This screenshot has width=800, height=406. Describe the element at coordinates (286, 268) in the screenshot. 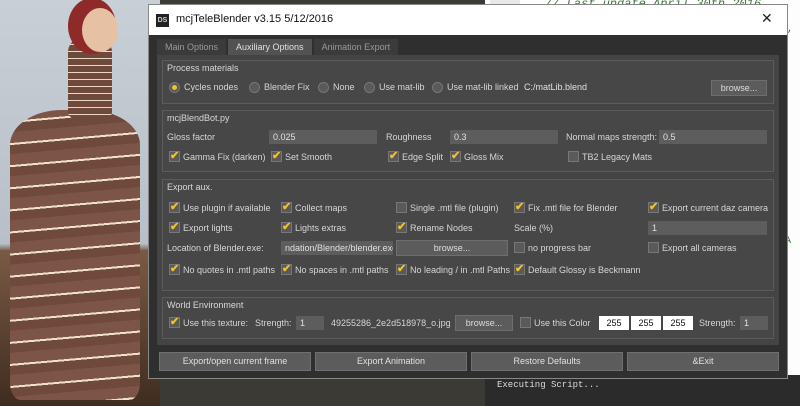

I see `no-spaces-checkbox` at that location.